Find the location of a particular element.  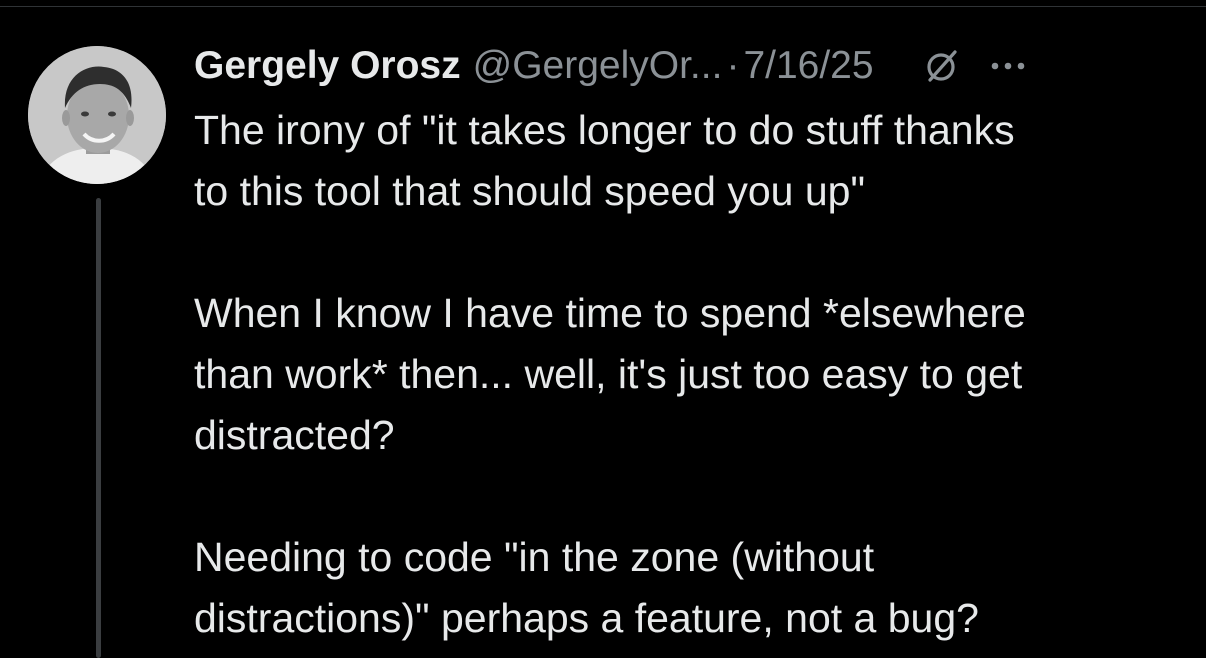

author-name: Gergely Orosz is located at coordinates (327, 66).